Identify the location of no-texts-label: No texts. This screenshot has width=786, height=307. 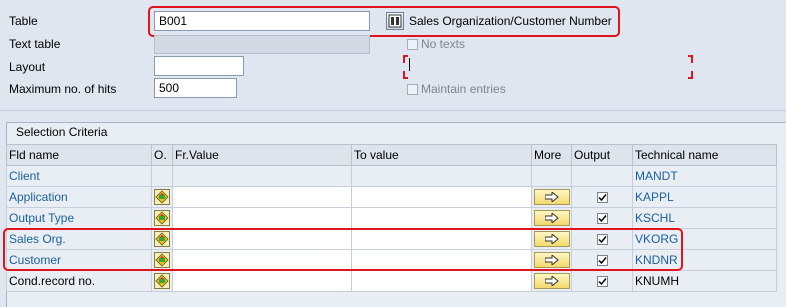
(443, 44).